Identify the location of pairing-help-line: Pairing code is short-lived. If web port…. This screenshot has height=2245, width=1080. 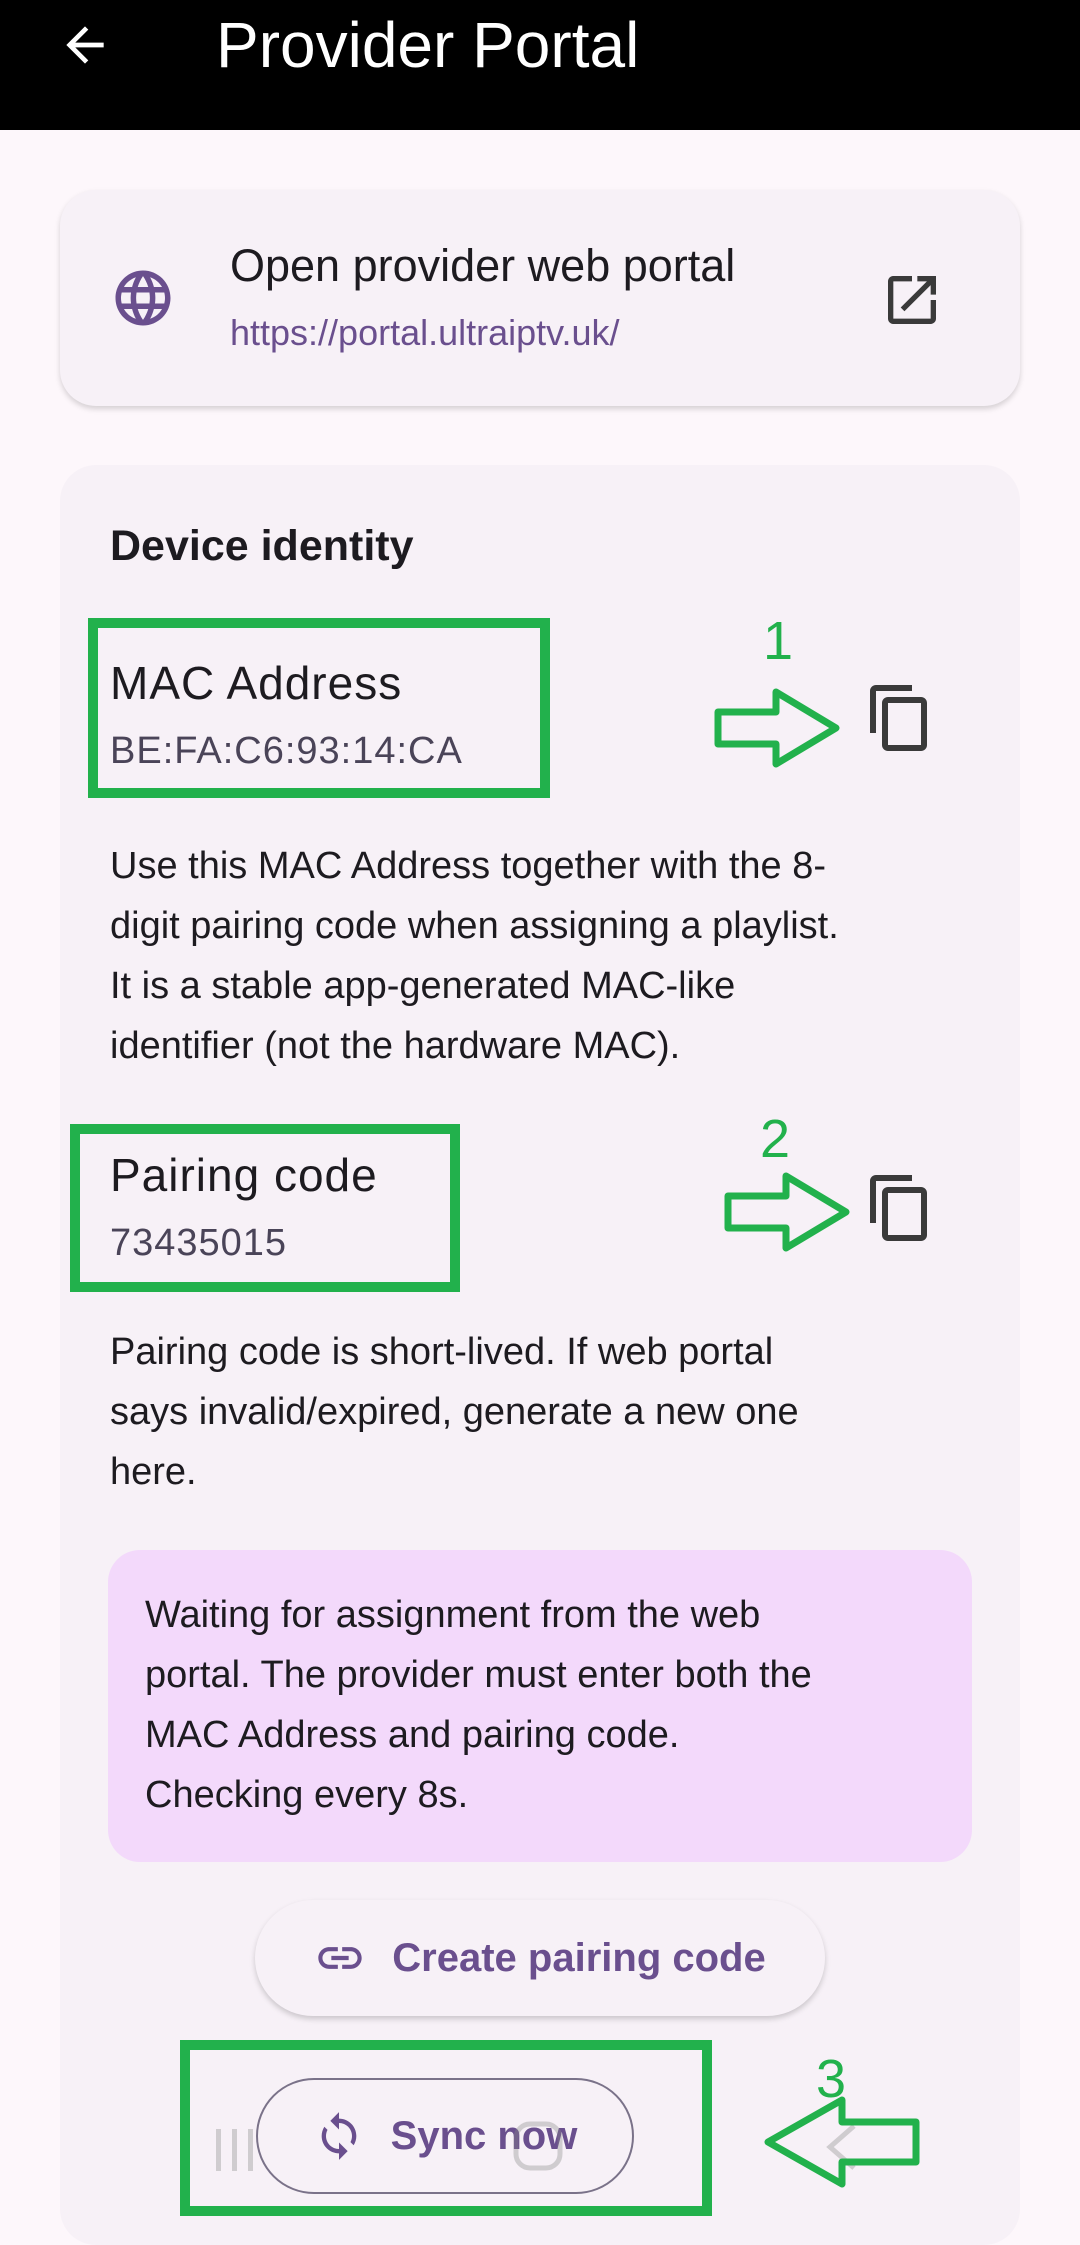
(442, 1352).